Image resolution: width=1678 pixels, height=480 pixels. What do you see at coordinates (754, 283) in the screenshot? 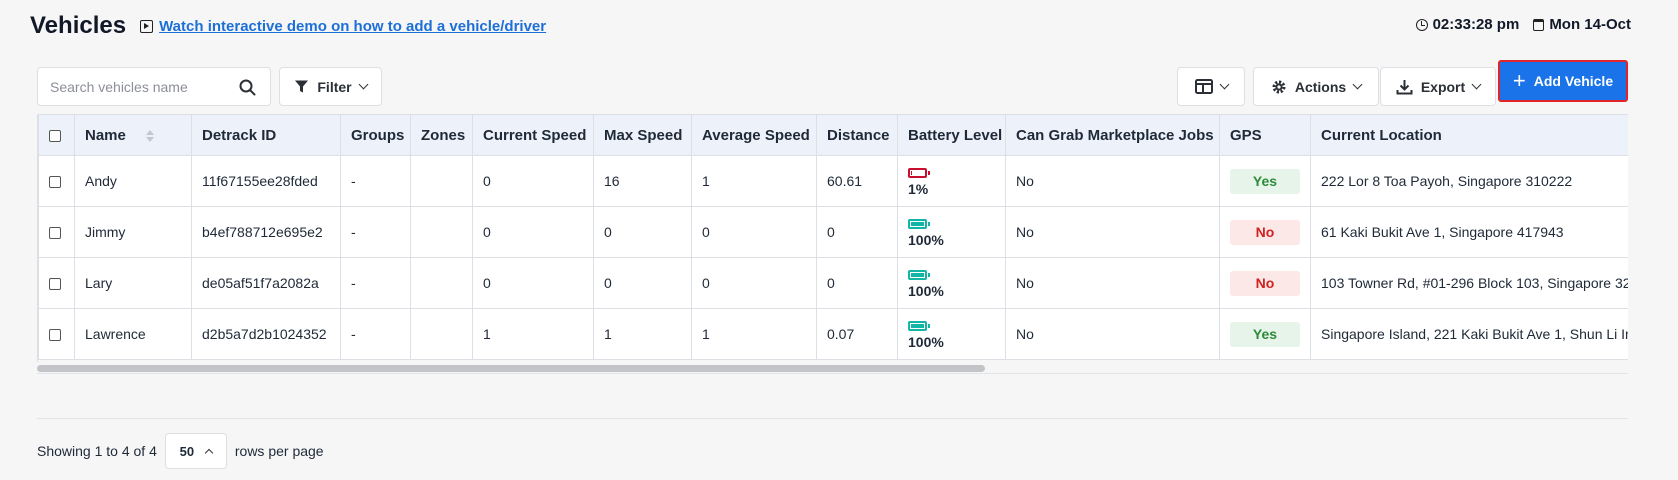
I see `cell-average-speed: 0` at bounding box center [754, 283].